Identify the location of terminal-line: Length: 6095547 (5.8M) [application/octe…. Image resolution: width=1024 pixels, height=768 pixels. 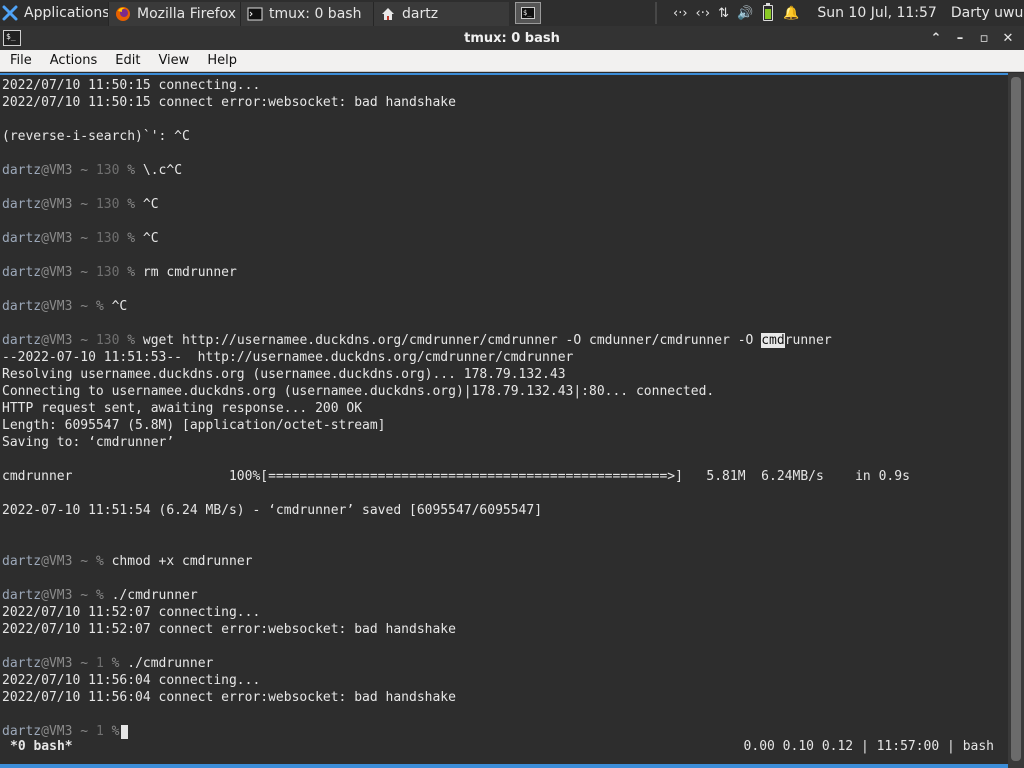
(194, 425).